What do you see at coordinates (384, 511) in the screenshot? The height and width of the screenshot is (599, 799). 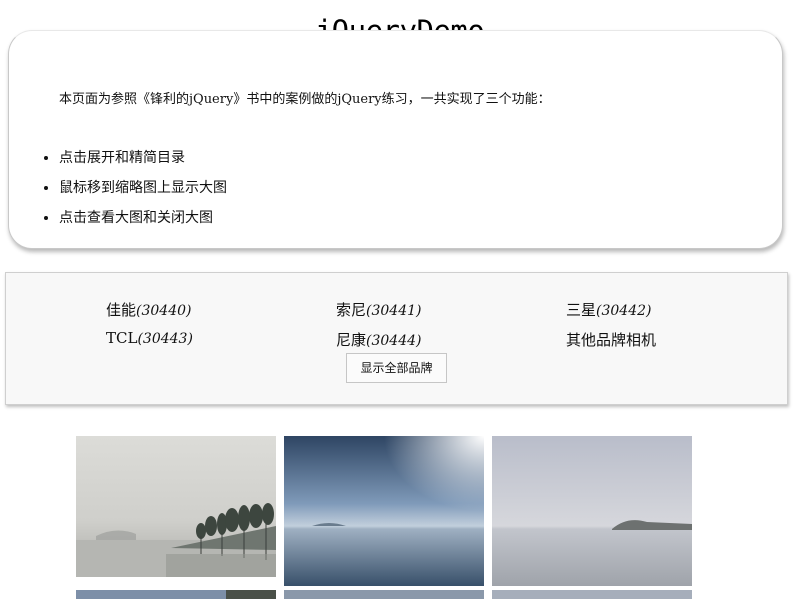 I see `calm-lake-sunlight-photo` at bounding box center [384, 511].